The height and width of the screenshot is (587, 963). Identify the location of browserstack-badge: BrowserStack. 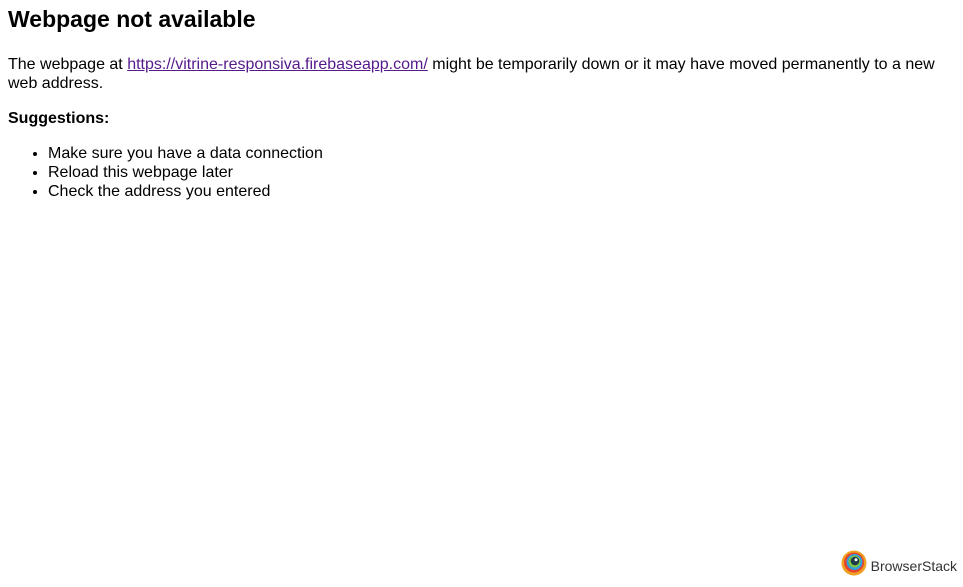
(899, 565).